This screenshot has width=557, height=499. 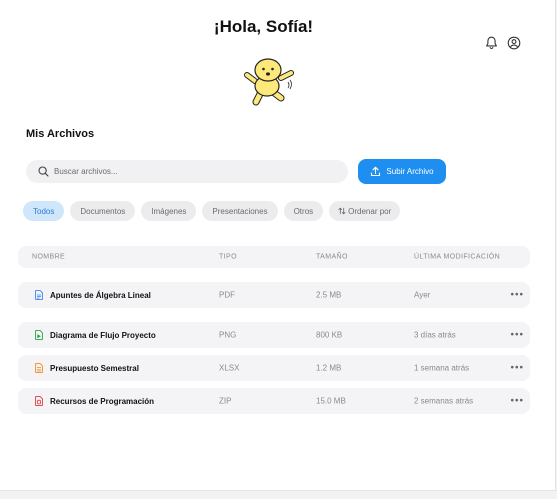 I want to click on file-type: PNG, so click(x=228, y=335).